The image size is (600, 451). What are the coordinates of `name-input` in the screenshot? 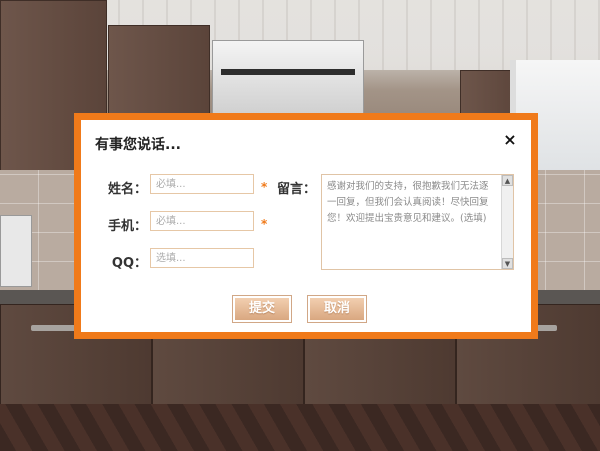 It's located at (202, 184).